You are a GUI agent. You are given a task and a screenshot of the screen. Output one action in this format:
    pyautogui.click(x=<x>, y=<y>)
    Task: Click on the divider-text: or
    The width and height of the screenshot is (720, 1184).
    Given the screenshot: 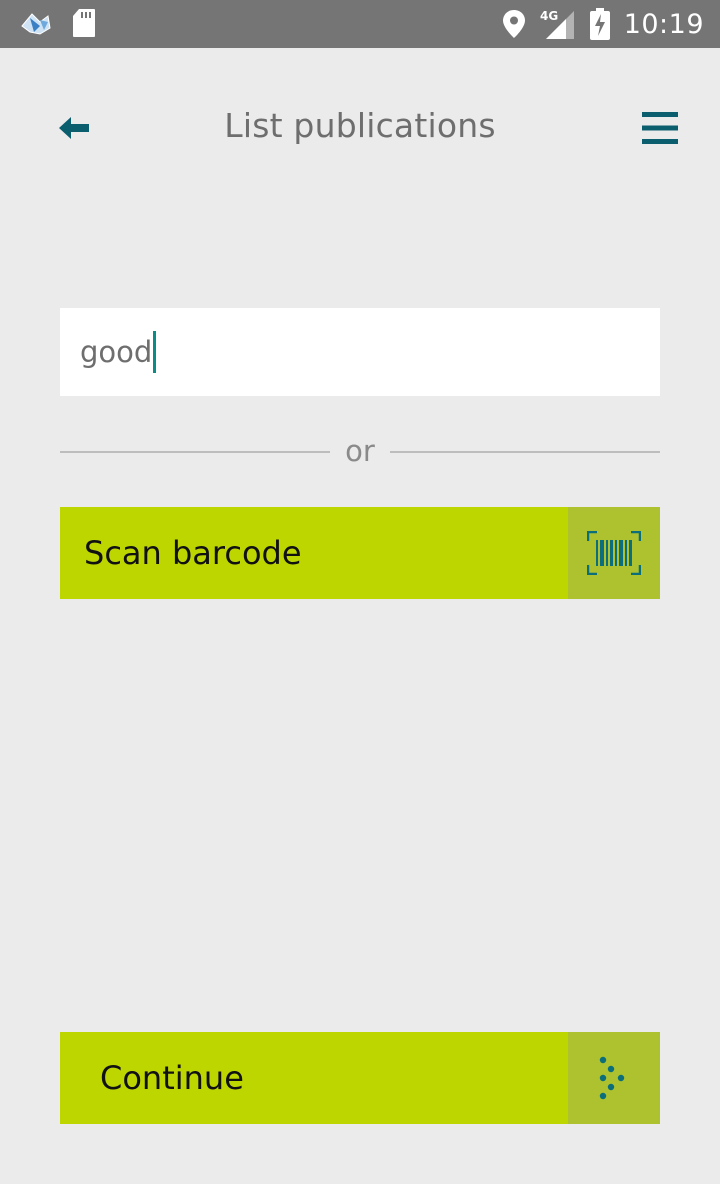 What is the action you would take?
    pyautogui.click(x=360, y=451)
    